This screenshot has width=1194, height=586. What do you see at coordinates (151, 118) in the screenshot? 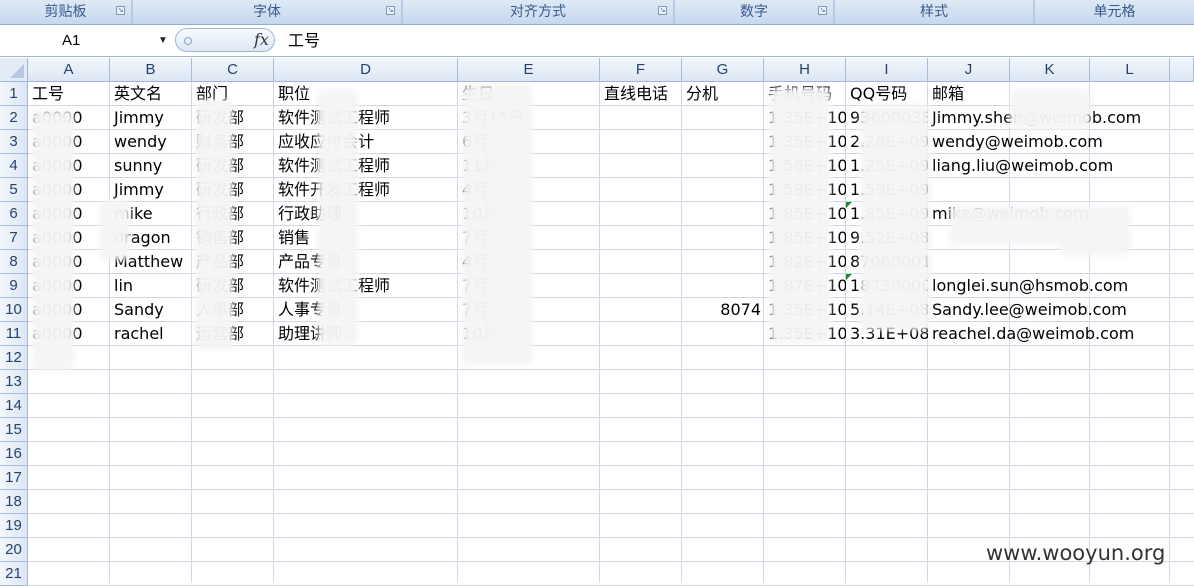
I see `cell-B2: Jimmy` at bounding box center [151, 118].